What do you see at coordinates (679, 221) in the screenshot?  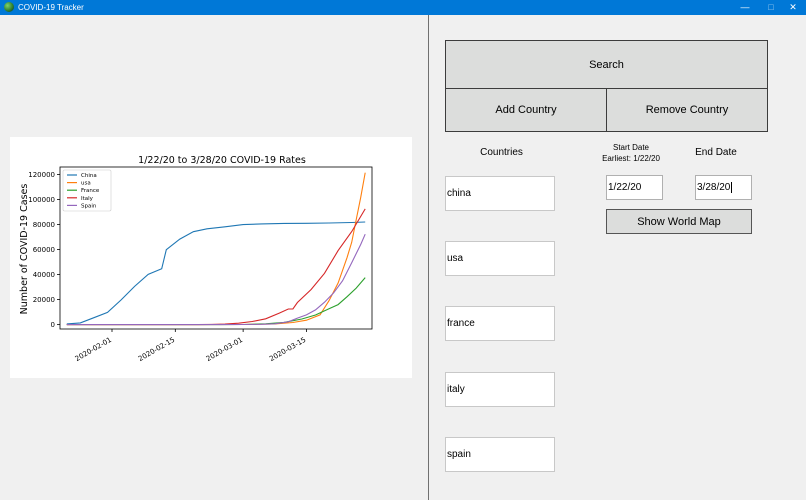 I see `show-world-map-button: Show World Map` at bounding box center [679, 221].